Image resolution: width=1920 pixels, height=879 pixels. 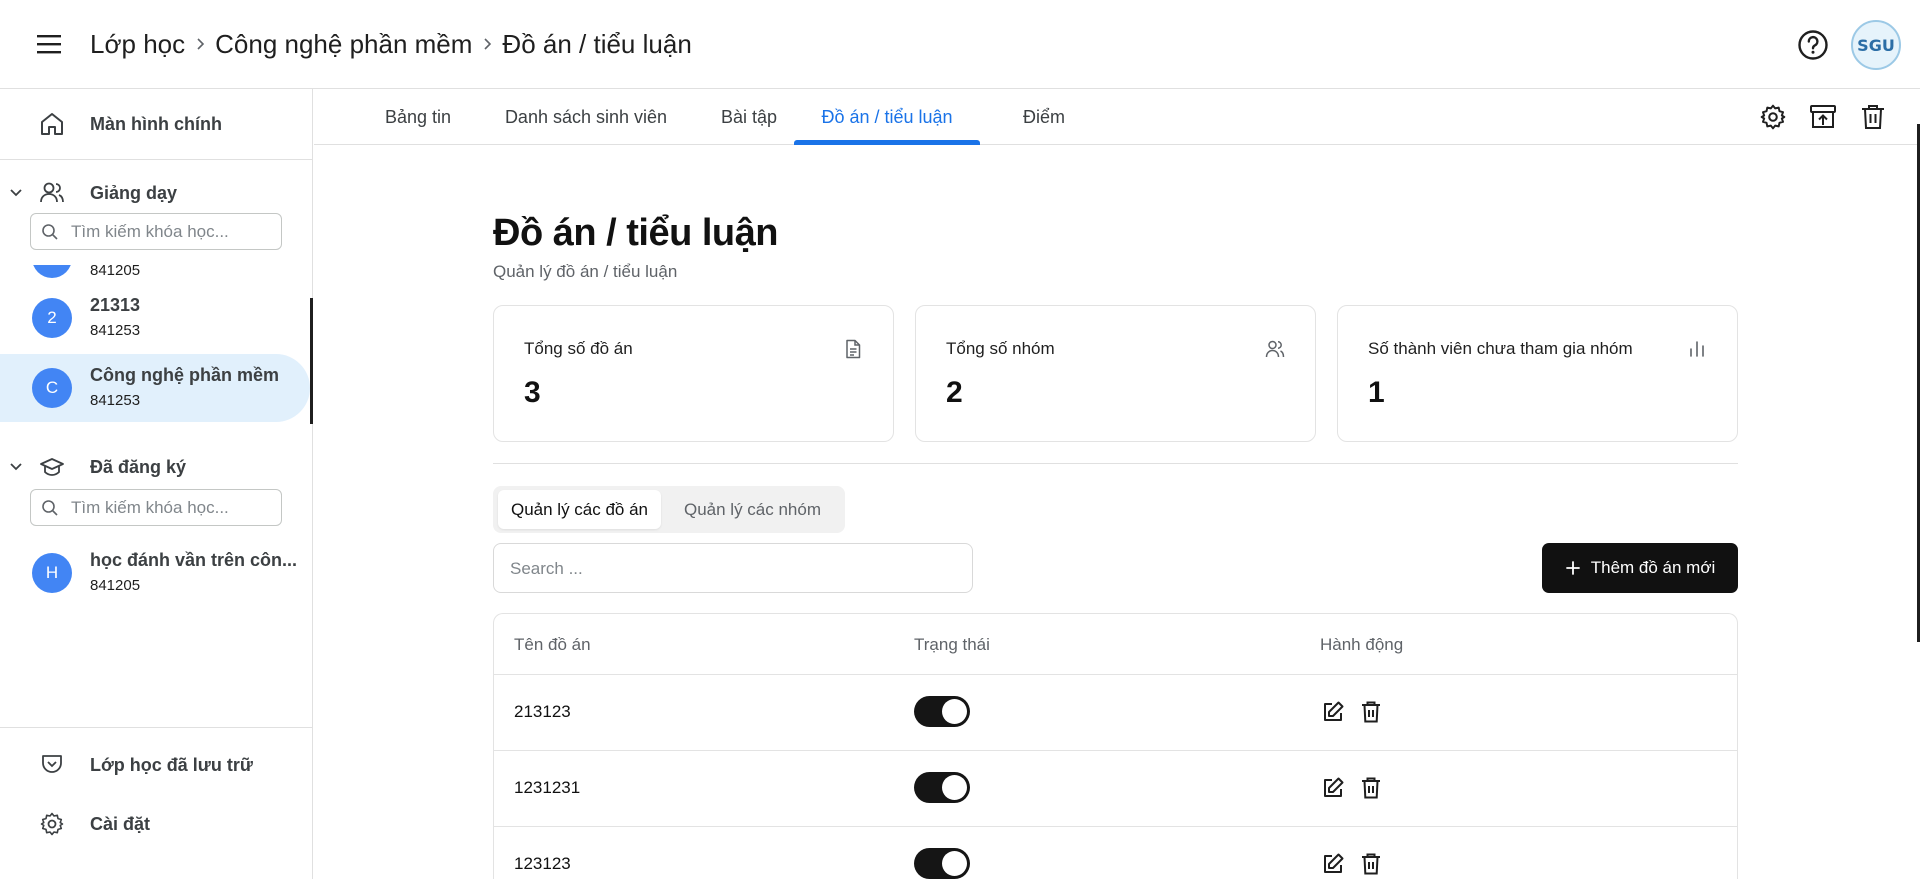 What do you see at coordinates (579, 509) in the screenshot?
I see `segment-manage-projects: Quản lý các đồ án` at bounding box center [579, 509].